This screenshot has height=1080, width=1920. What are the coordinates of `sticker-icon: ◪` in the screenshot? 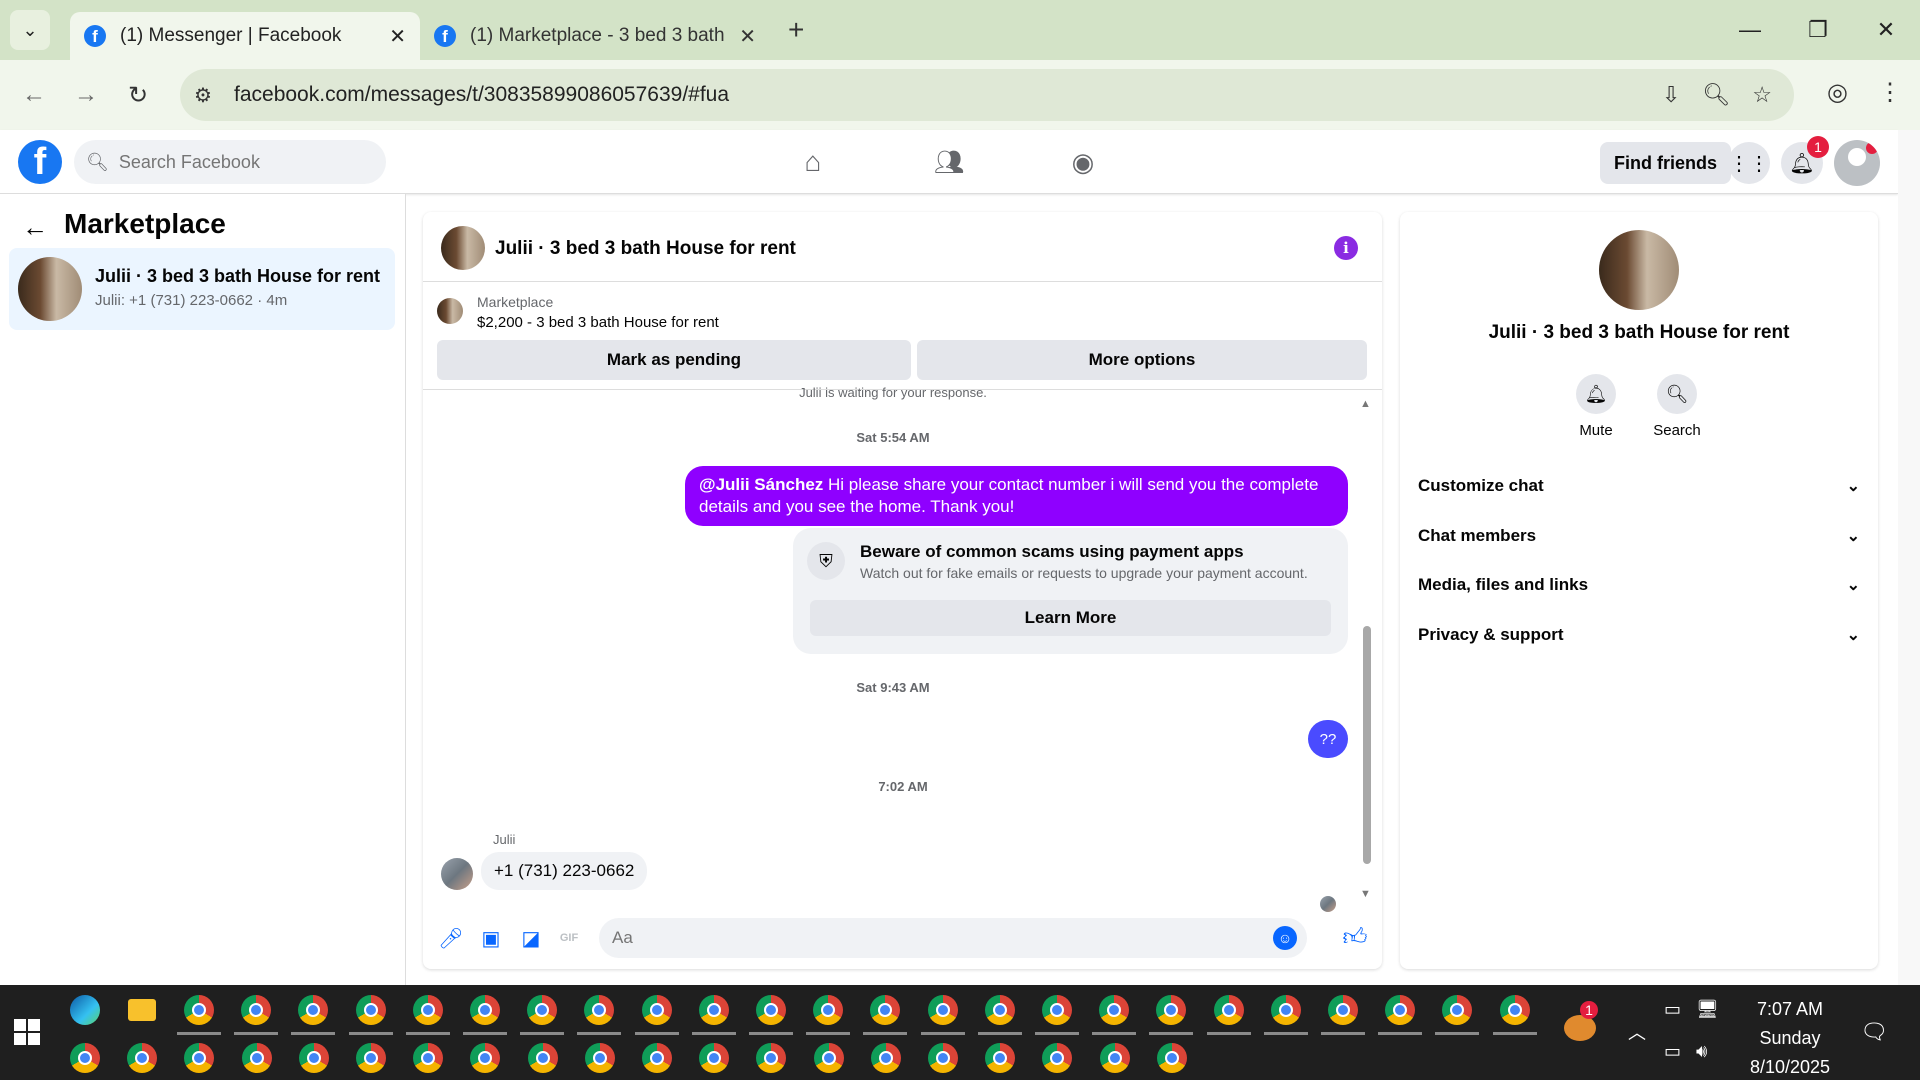 It's located at (531, 938).